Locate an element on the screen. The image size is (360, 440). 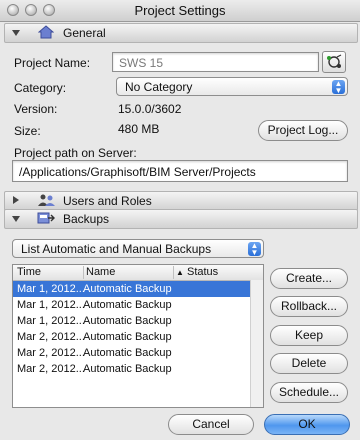
share-project-button is located at coordinates (334, 62).